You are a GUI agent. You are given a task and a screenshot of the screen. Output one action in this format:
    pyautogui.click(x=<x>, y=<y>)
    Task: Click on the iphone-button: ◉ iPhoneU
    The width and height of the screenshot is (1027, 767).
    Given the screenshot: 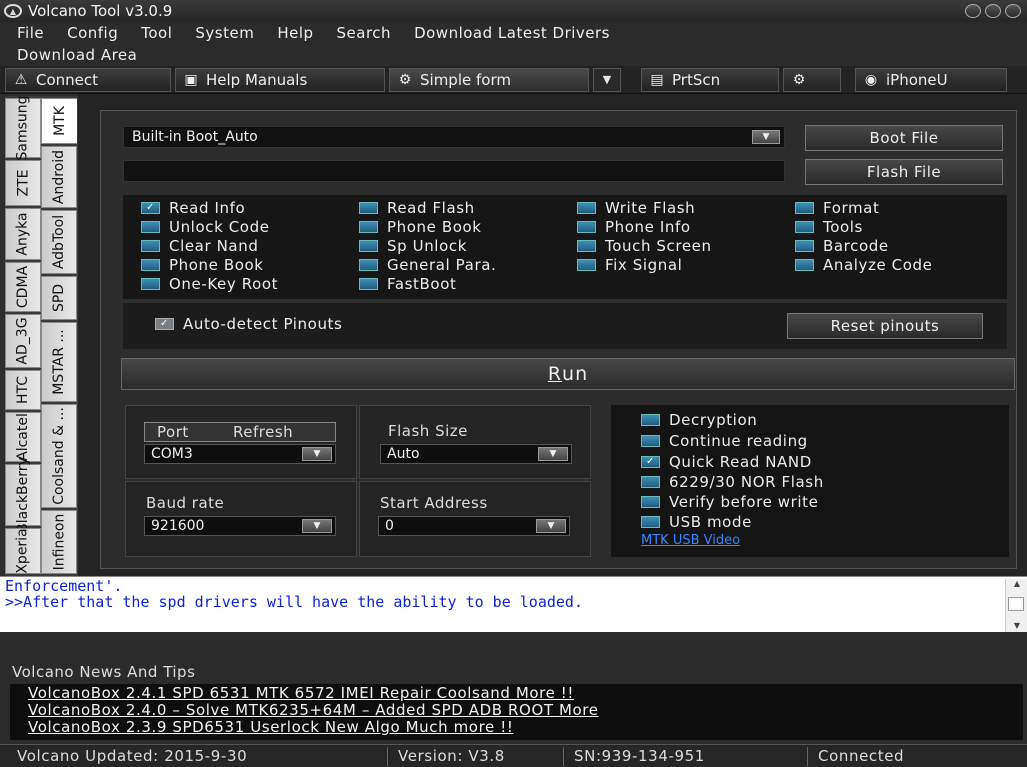 What is the action you would take?
    pyautogui.click(x=931, y=79)
    